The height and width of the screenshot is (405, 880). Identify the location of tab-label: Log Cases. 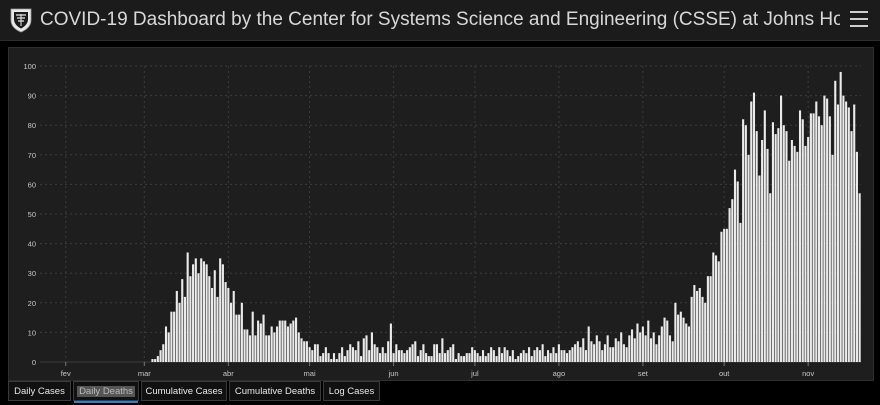
(351, 391).